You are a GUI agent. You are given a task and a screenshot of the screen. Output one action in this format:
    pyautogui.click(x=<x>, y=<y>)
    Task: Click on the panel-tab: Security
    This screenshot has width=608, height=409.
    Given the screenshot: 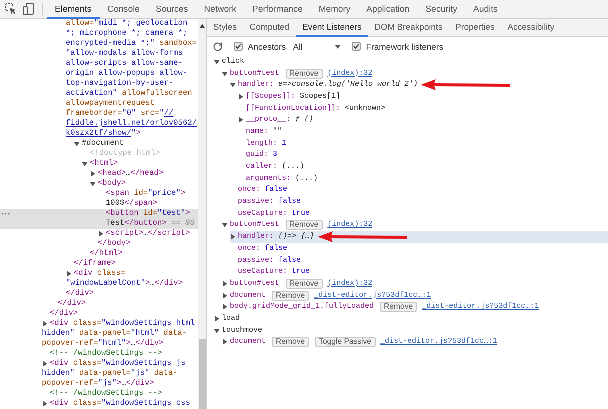 What is the action you would take?
    pyautogui.click(x=442, y=9)
    